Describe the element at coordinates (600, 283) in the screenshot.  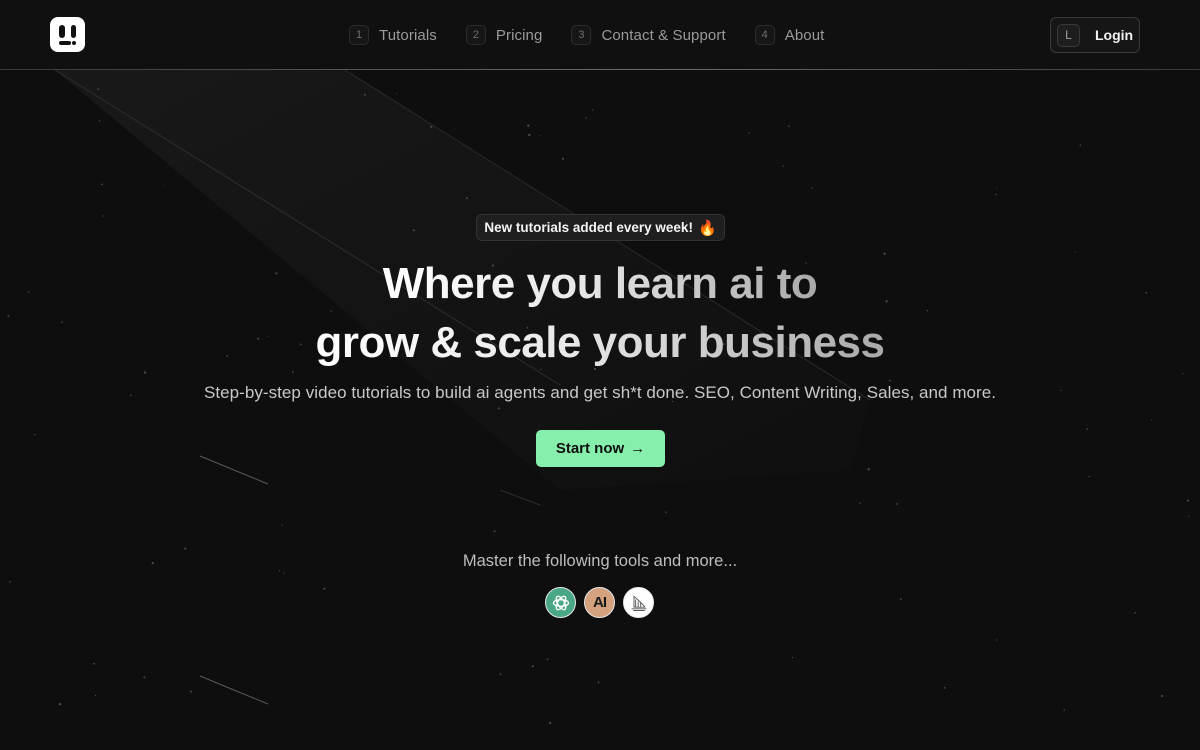
I see `headline-line-1: Where you learn ai to` at that location.